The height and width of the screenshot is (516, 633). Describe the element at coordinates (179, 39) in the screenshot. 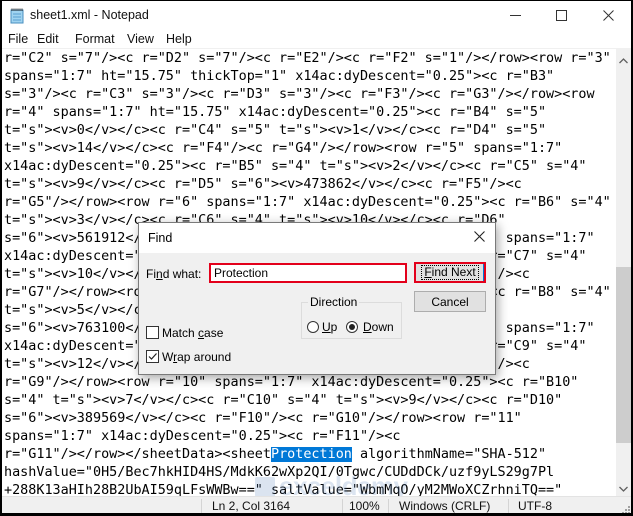

I see `menu-help: Help` at that location.